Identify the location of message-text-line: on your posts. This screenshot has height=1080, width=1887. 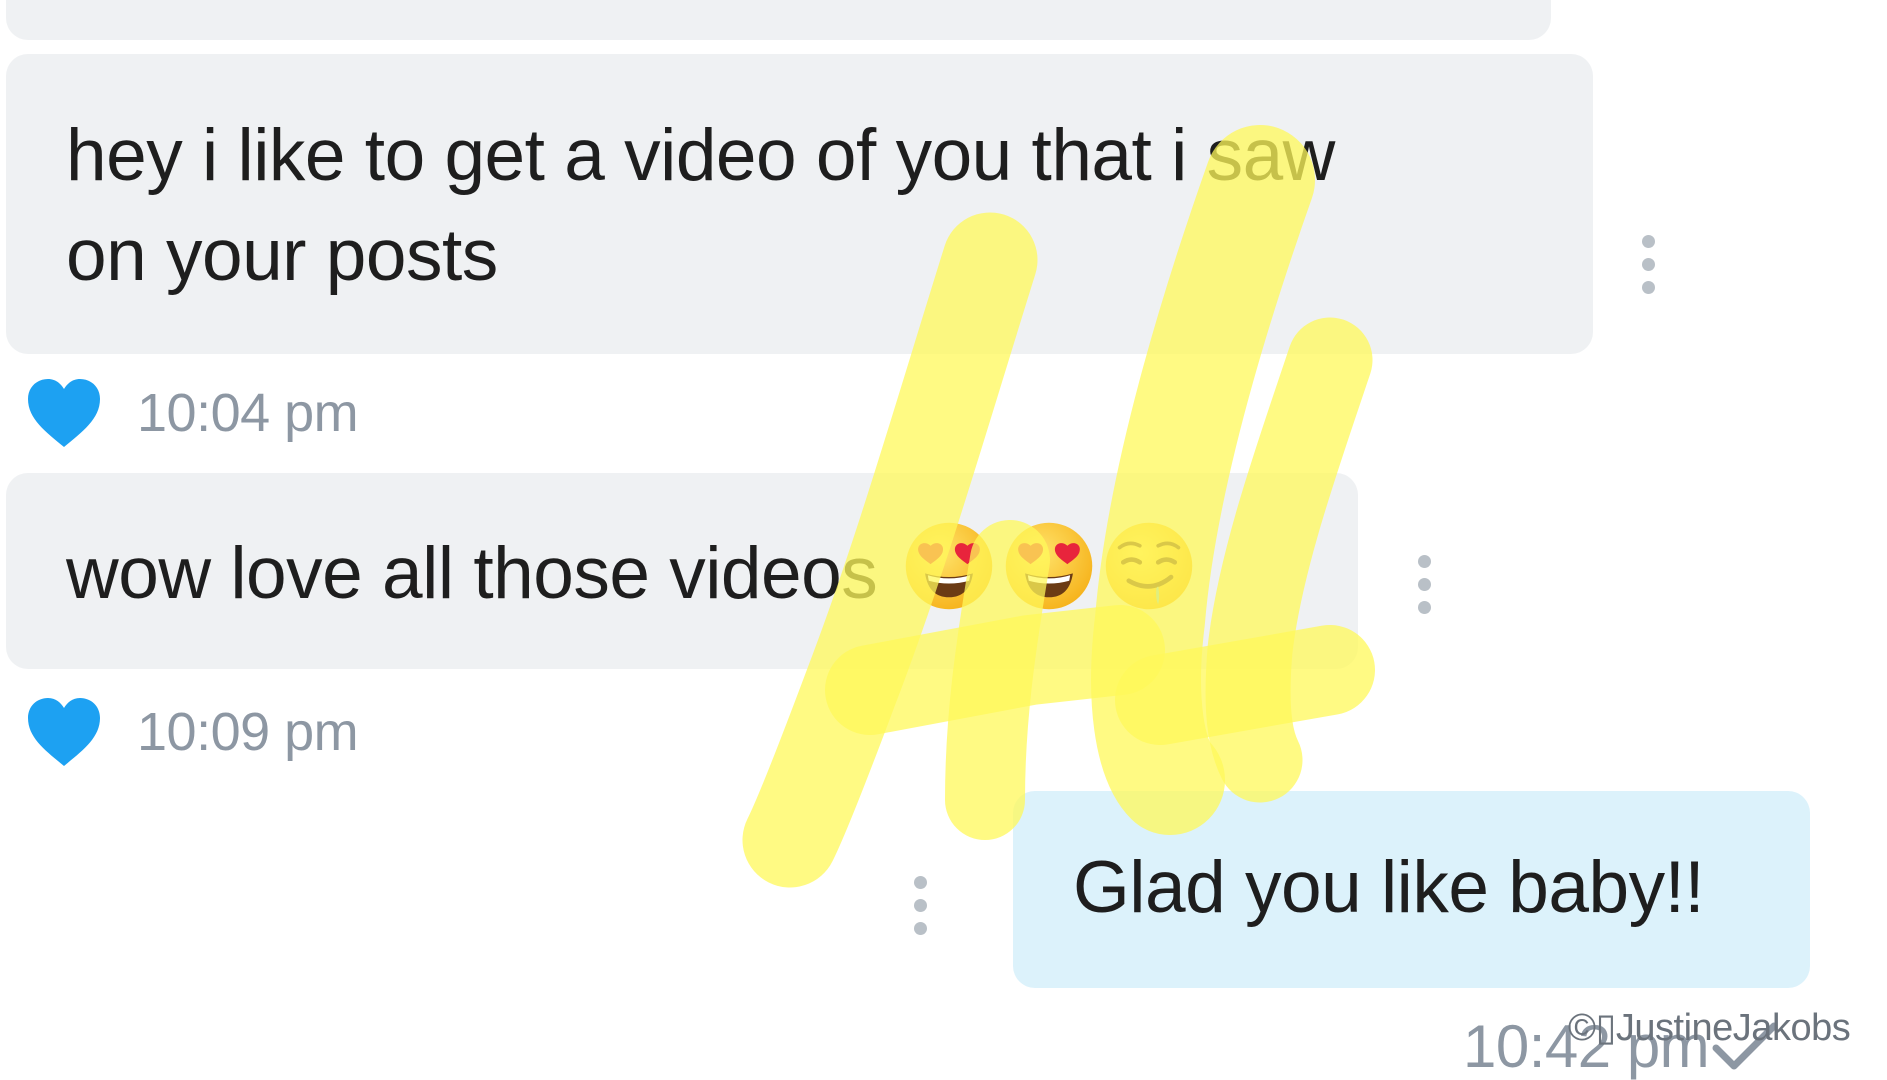
(282, 255).